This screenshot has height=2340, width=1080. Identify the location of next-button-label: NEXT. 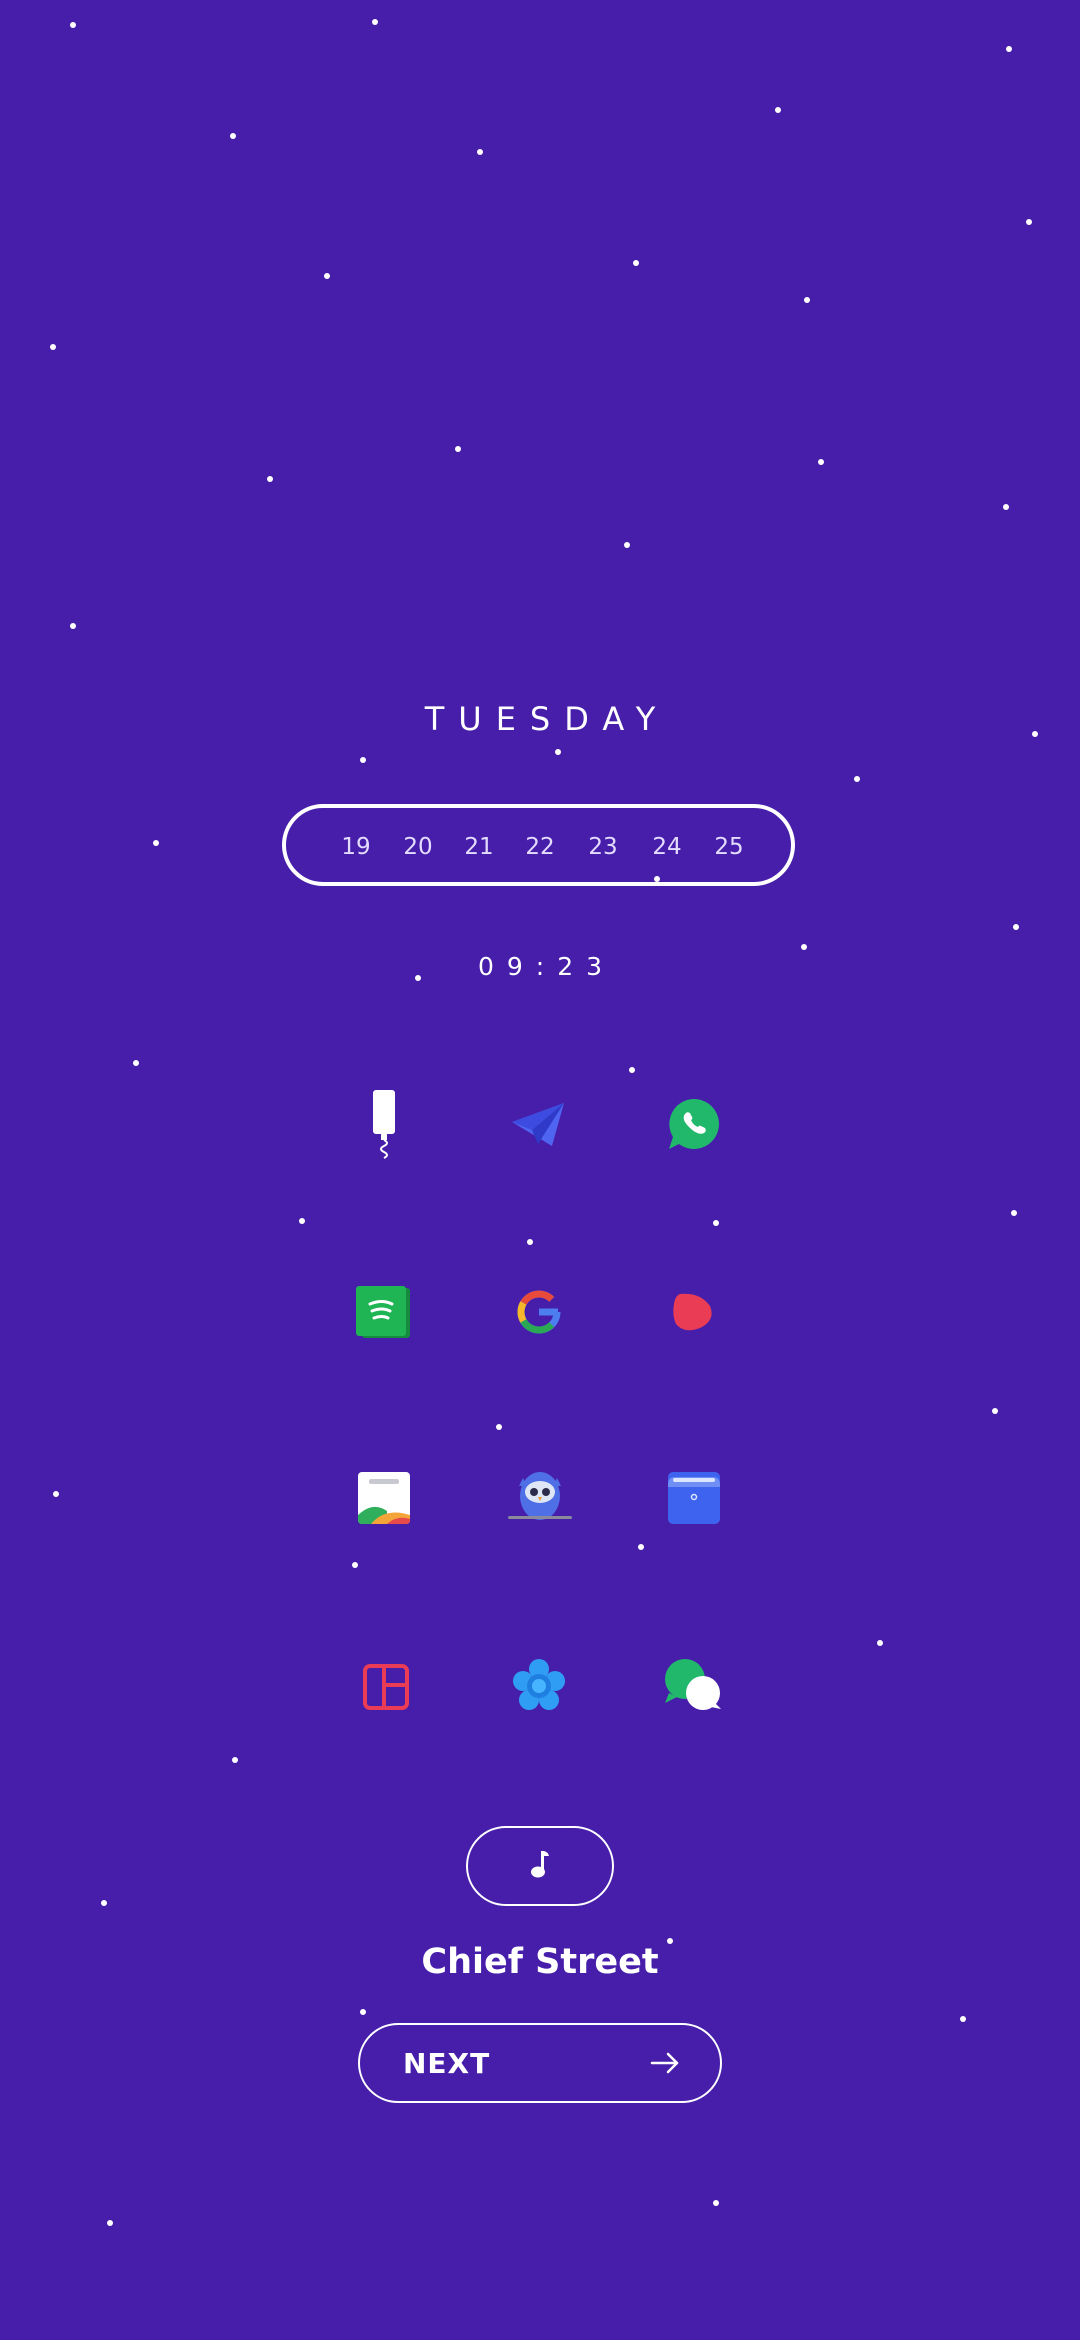
(447, 2063).